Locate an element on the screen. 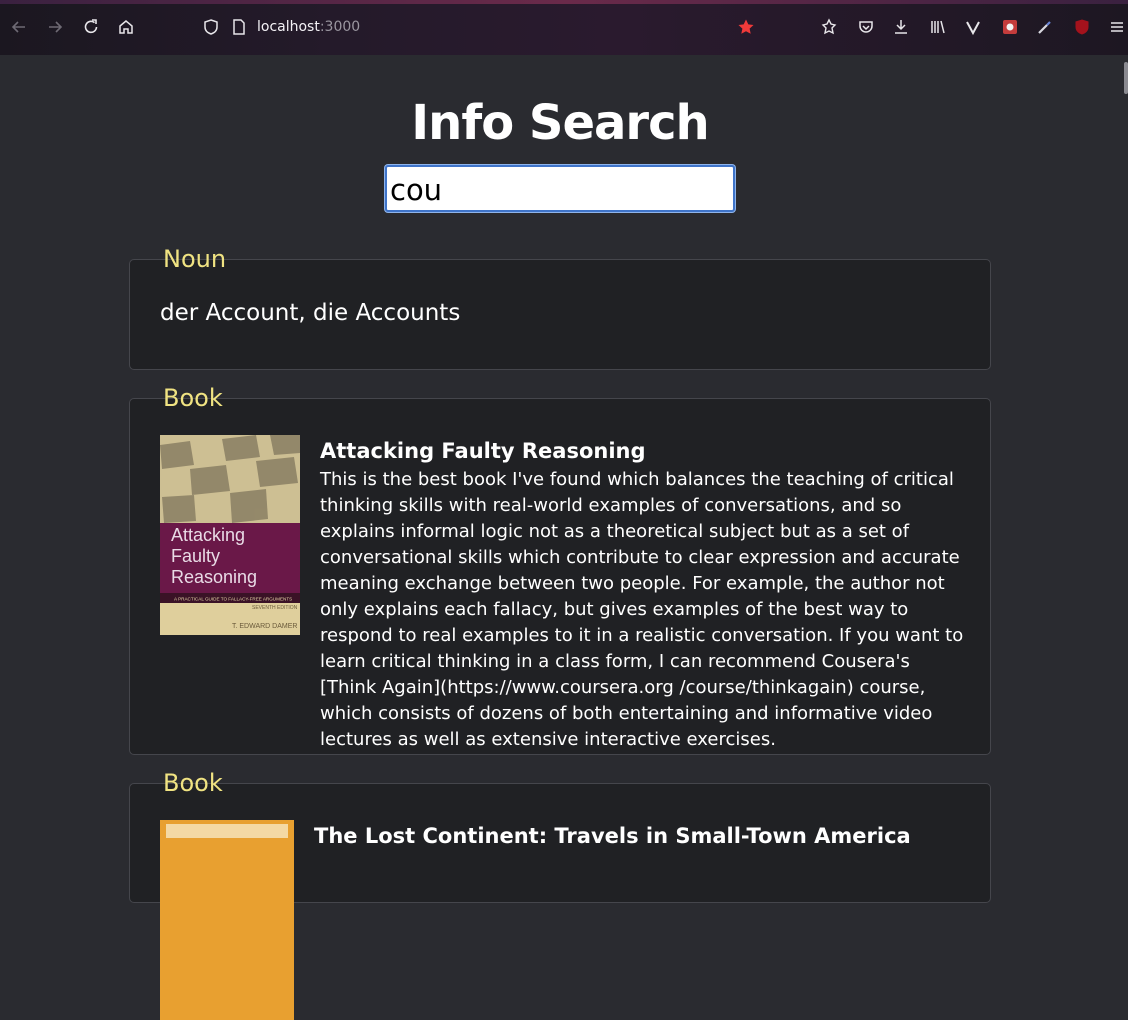 This screenshot has width=1128, height=1020. noun-forms: der Account, die Accounts is located at coordinates (310, 313).